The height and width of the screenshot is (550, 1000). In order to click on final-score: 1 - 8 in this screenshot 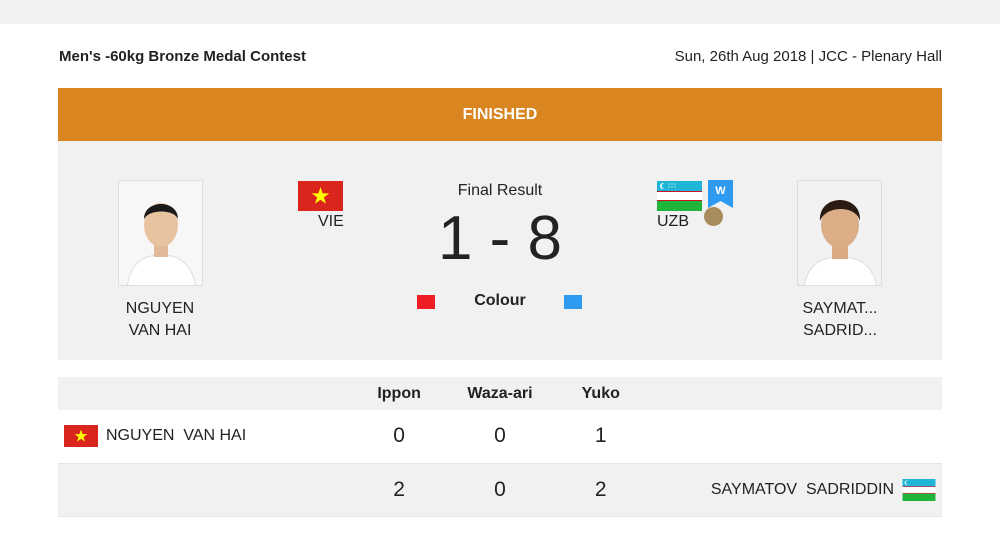, I will do `click(500, 238)`.